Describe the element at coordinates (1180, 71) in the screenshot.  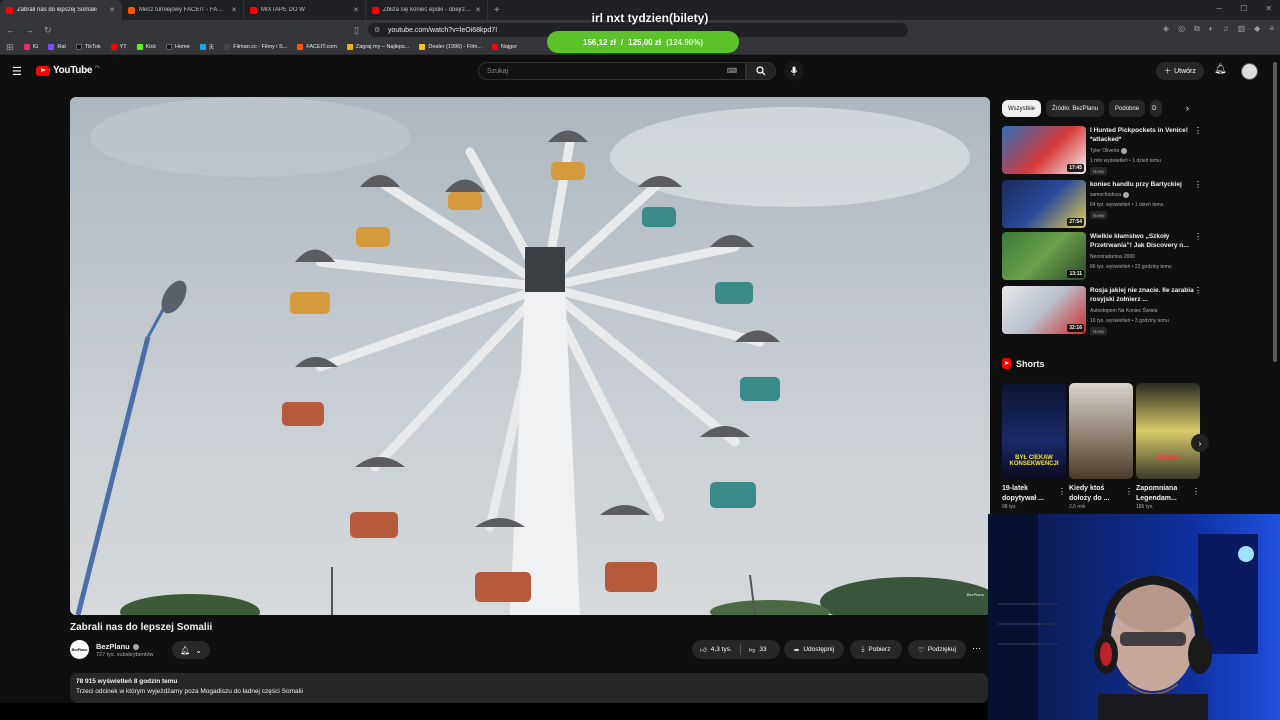
I see `create-button: ＋ Utwórz` at that location.